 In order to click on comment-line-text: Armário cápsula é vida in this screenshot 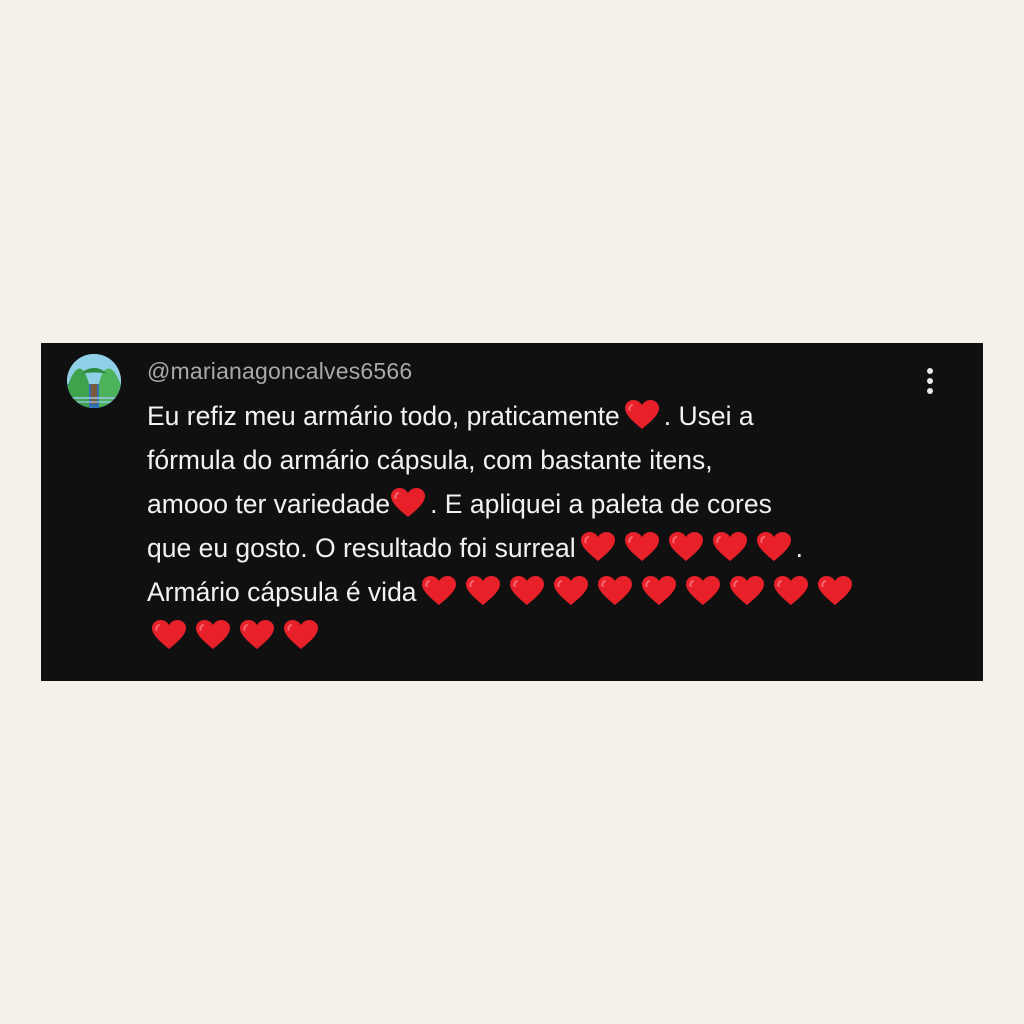, I will do `click(282, 592)`.